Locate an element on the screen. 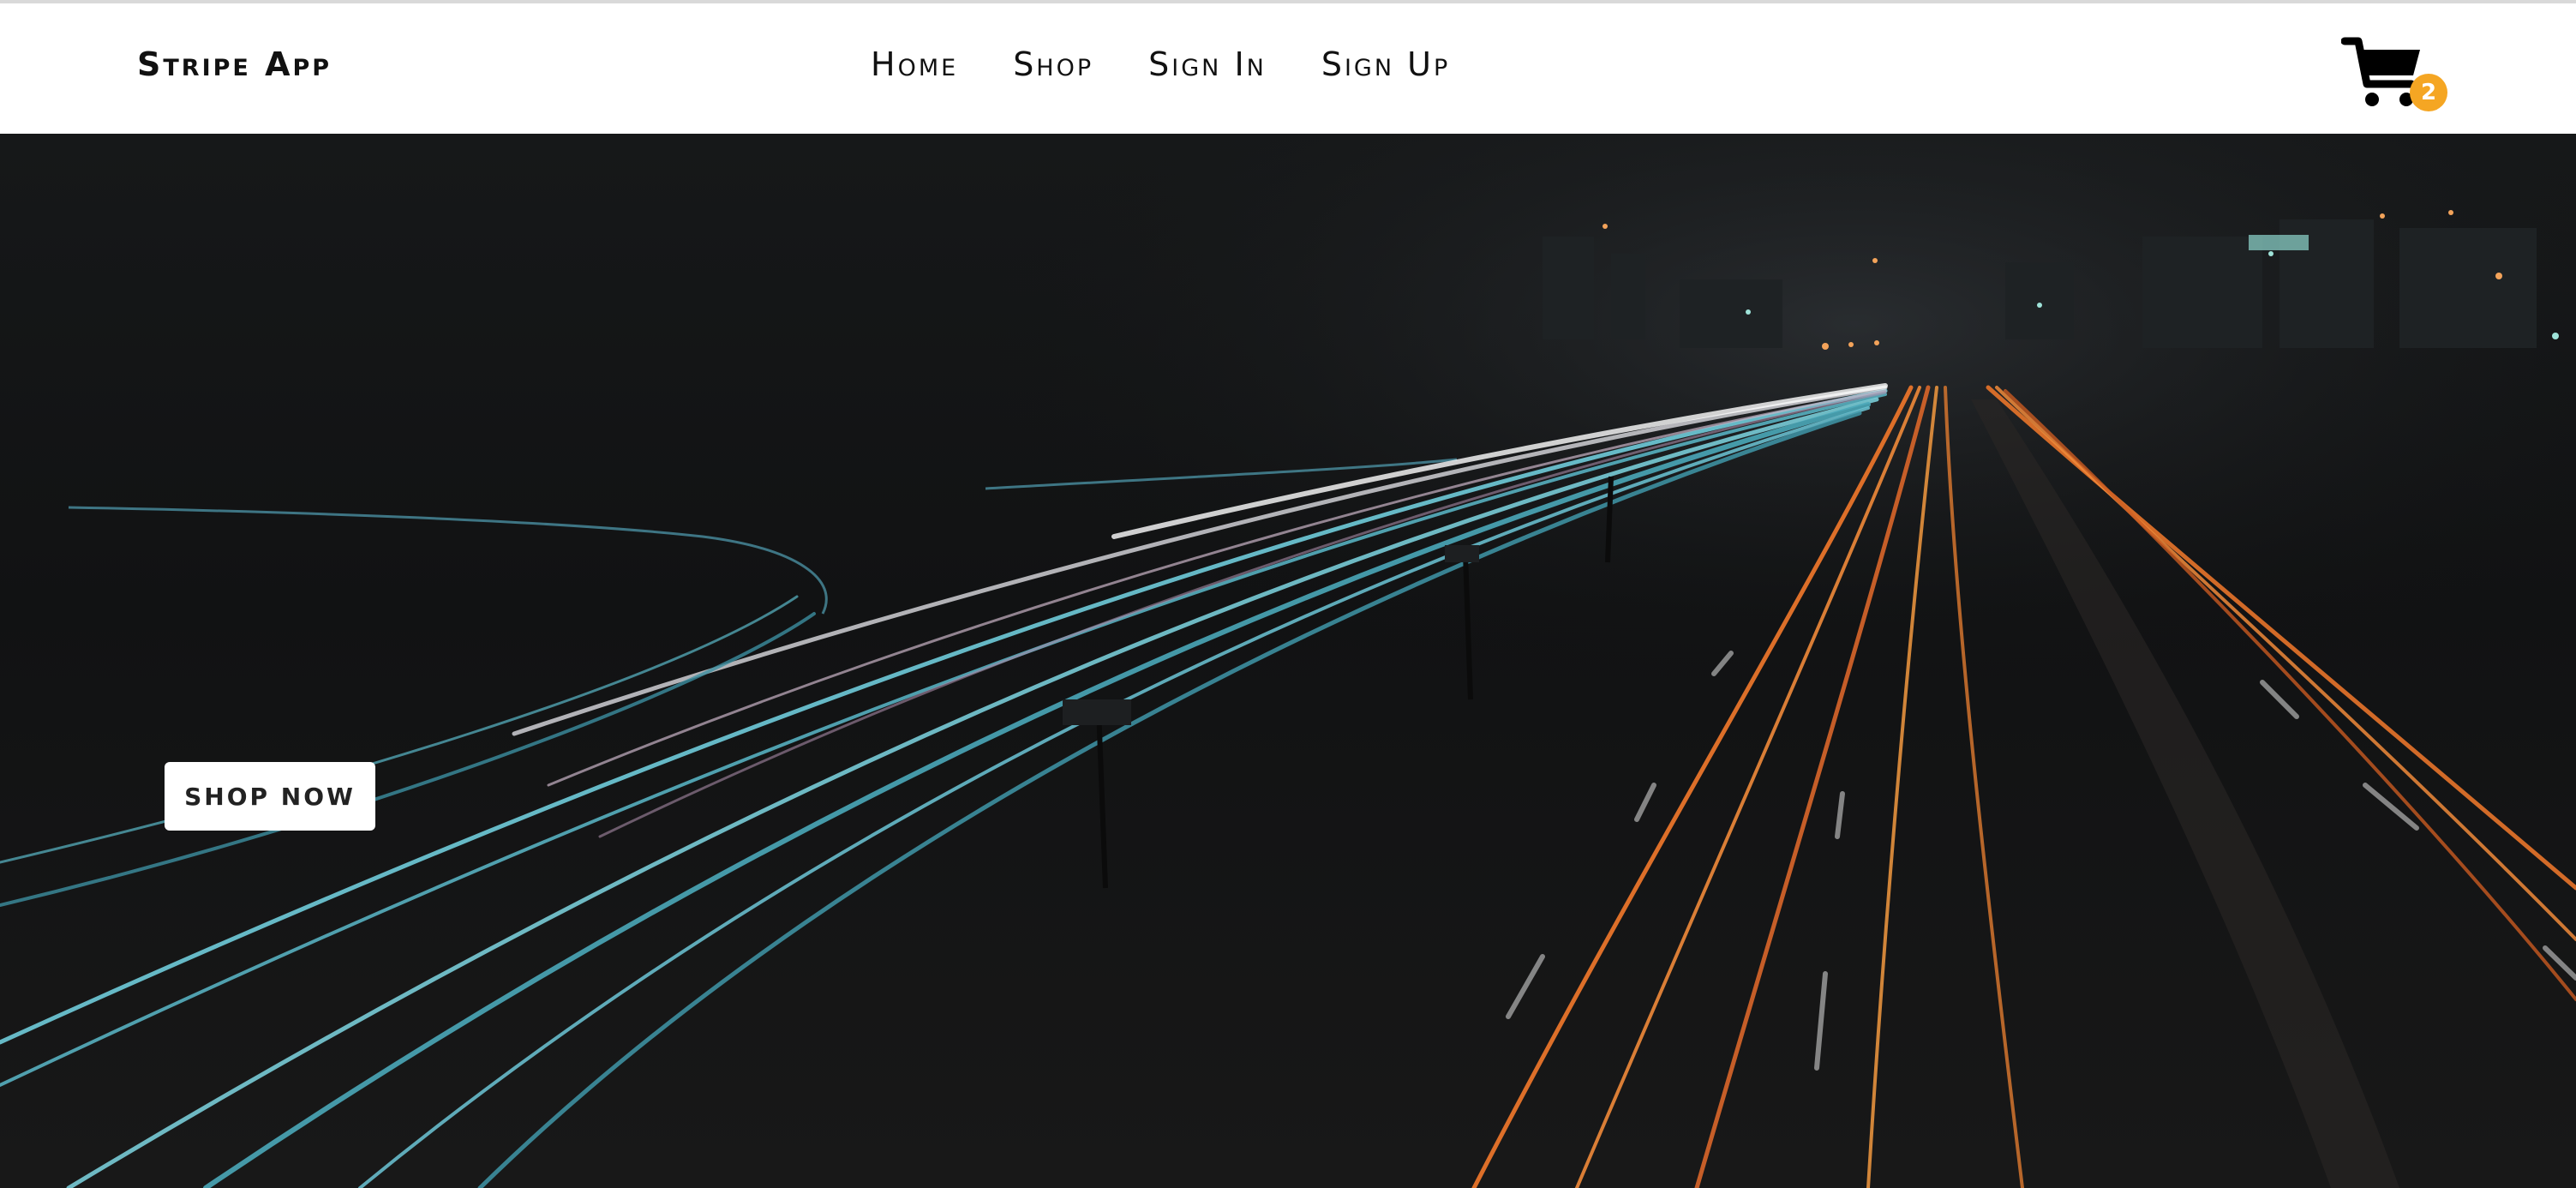  cart-count-badge: 2 is located at coordinates (2428, 92).